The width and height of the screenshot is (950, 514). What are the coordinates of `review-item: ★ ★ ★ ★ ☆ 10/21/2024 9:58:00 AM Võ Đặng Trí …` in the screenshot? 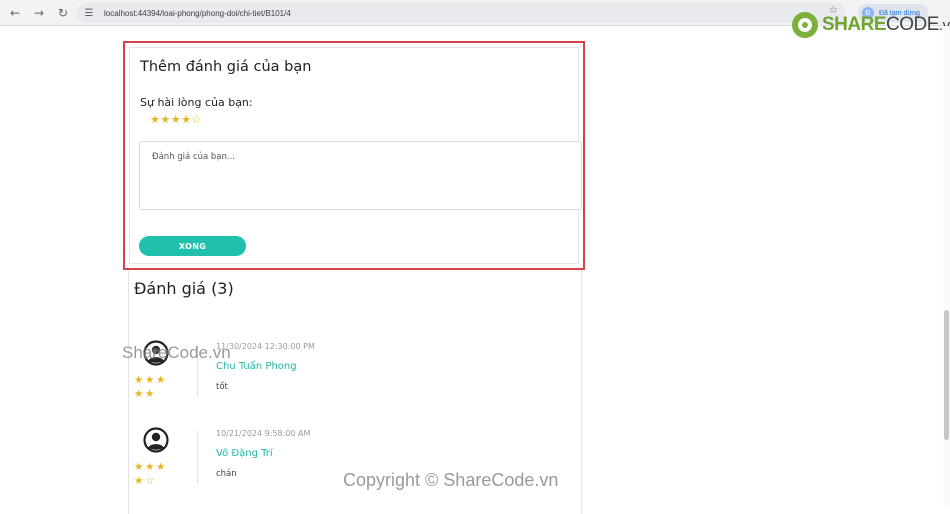 It's located at (354, 462).